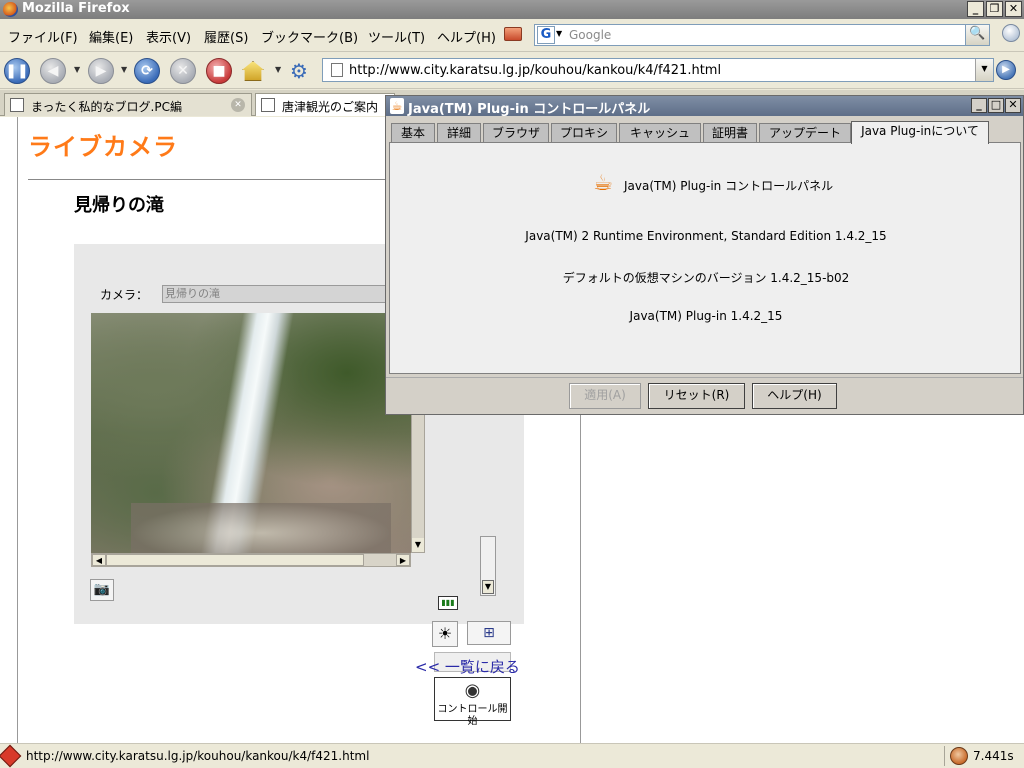 This screenshot has height=768, width=1024. What do you see at coordinates (11, 756) in the screenshot?
I see `bug-icon` at bounding box center [11, 756].